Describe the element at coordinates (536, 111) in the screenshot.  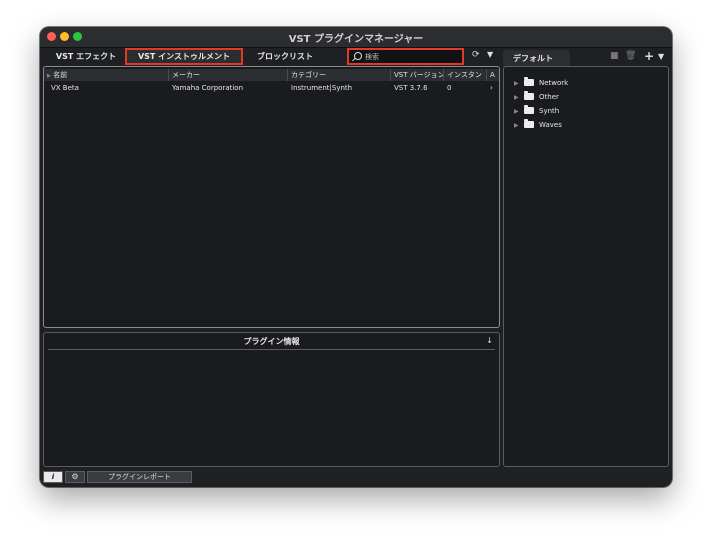
I see `tree-item-synth: ▶ Synth` at that location.